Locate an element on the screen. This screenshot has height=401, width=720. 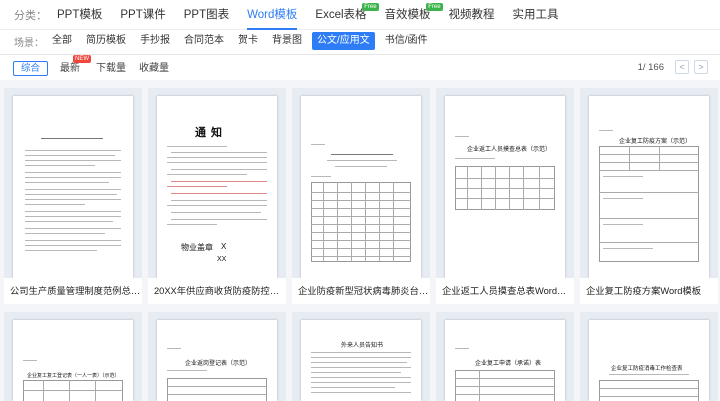
template-card: 企业返岗登记表（示范） is located at coordinates (217, 356).